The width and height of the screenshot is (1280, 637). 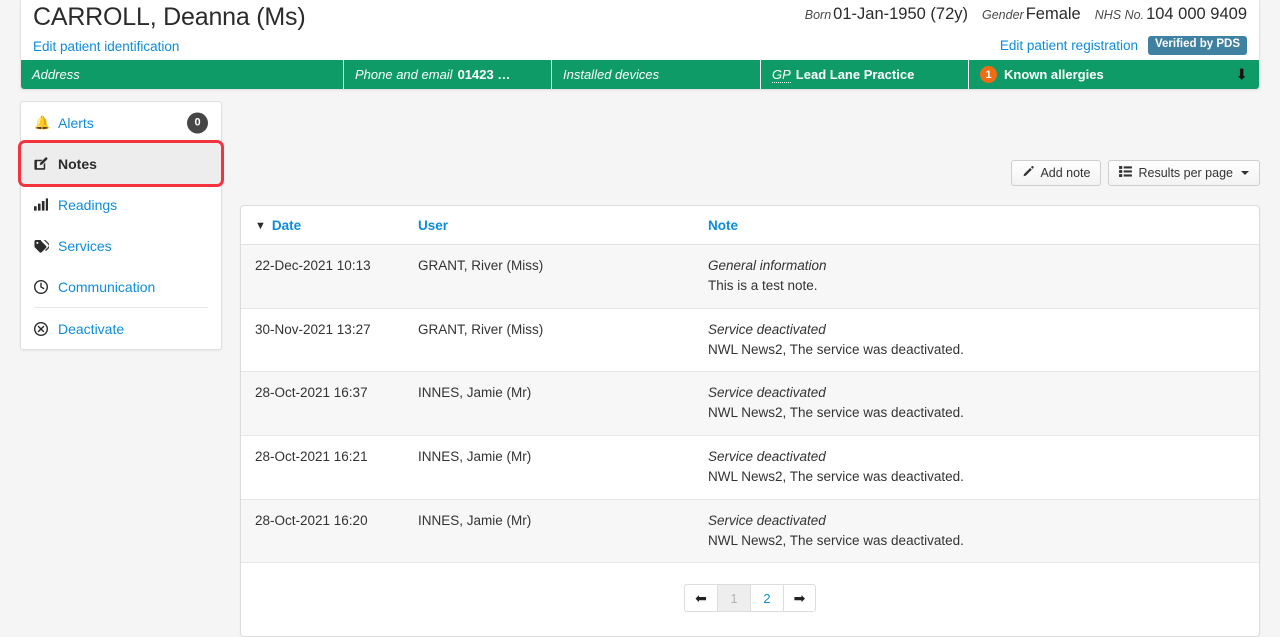 What do you see at coordinates (1003, 15) in the screenshot?
I see `gender-label: Gender` at bounding box center [1003, 15].